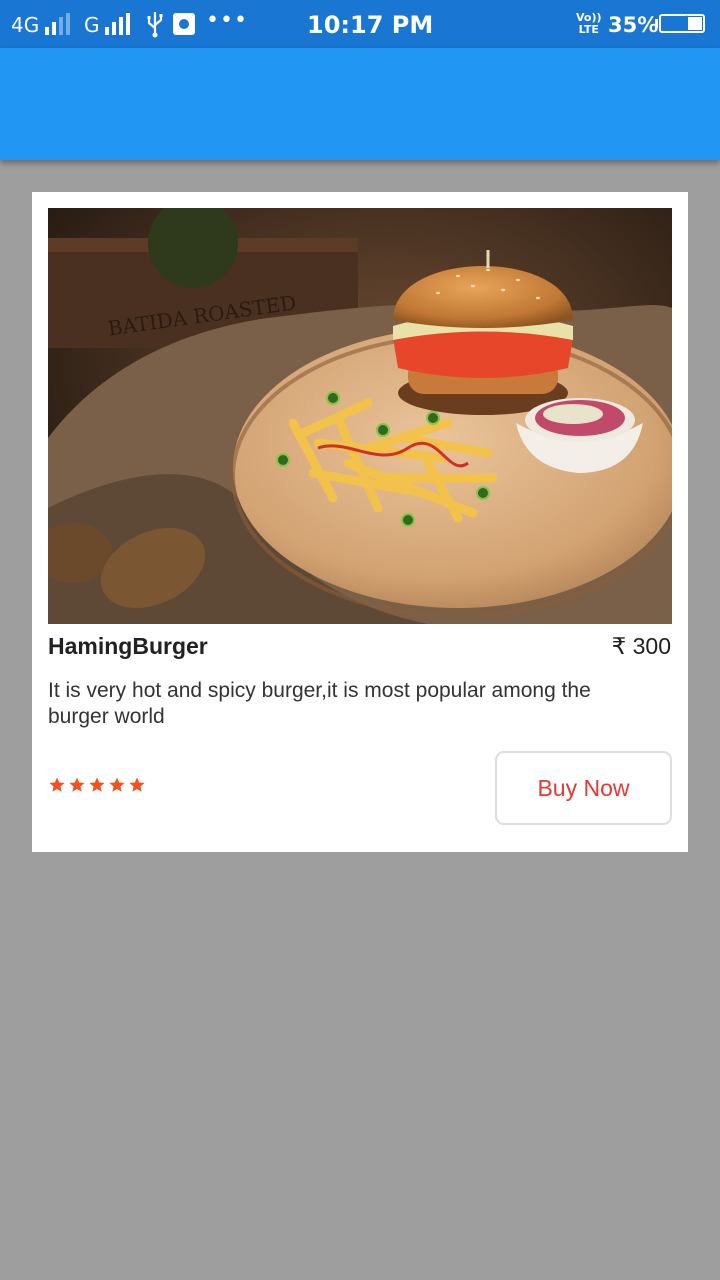 The image size is (720, 1280). I want to click on app-bar, so click(360, 104).